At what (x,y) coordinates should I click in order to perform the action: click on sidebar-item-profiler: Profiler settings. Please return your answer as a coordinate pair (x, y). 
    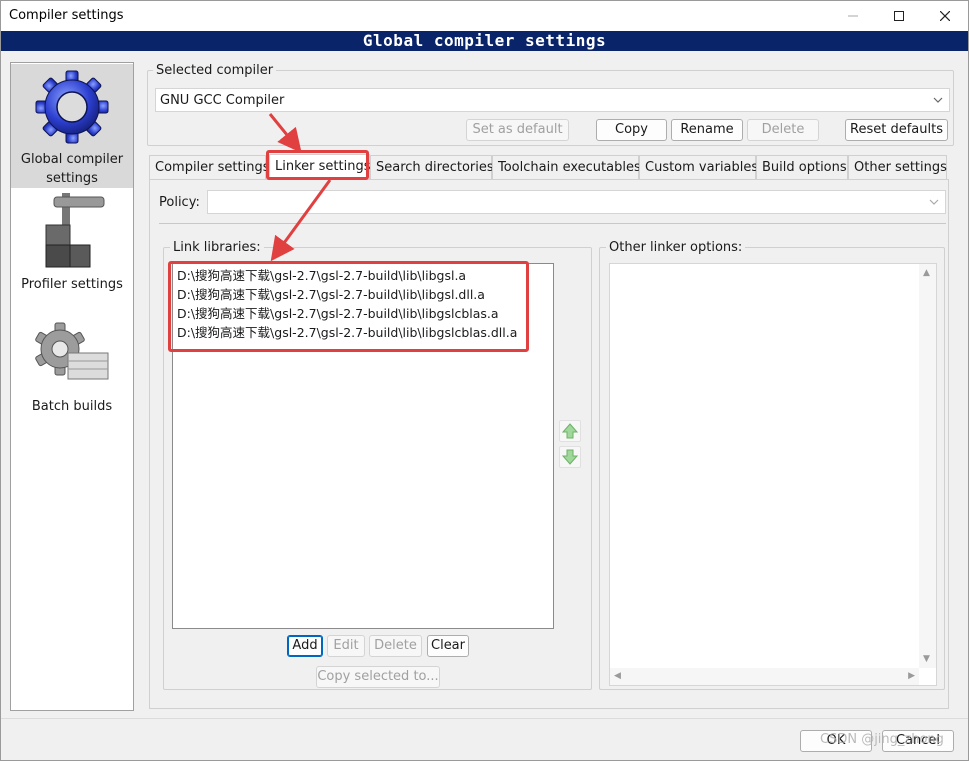
    Looking at the image, I should click on (72, 244).